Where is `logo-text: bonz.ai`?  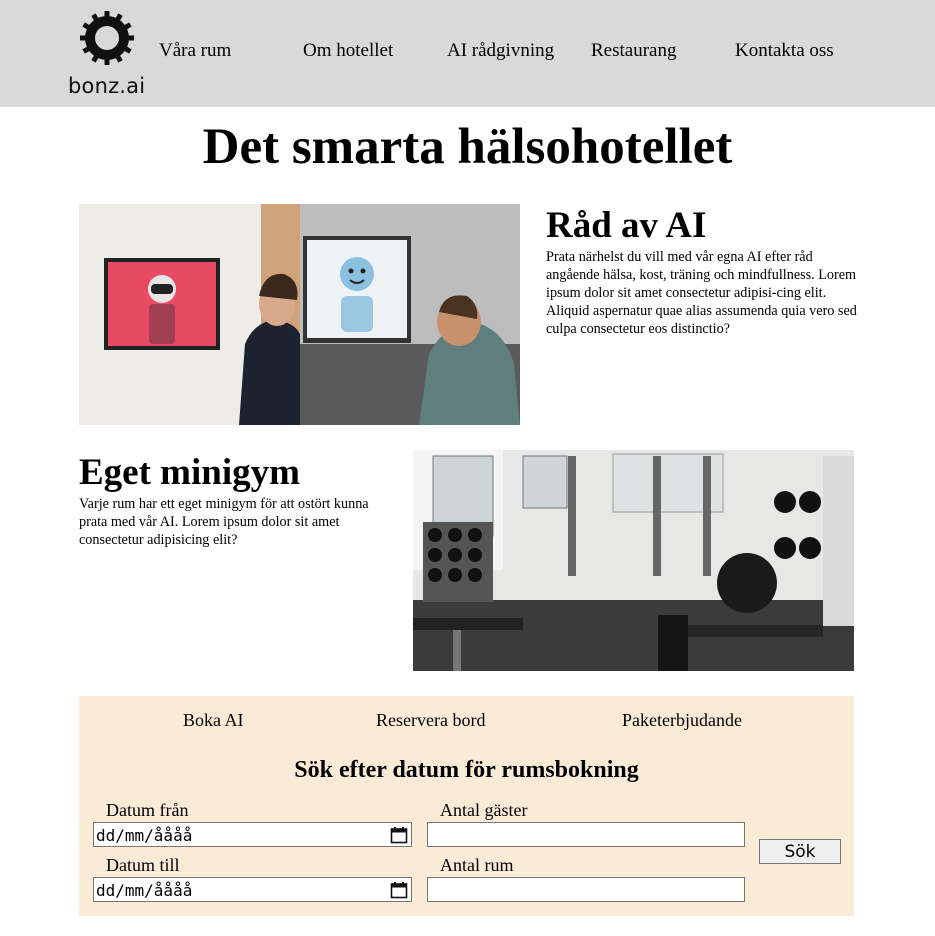 logo-text: bonz.ai is located at coordinates (107, 86).